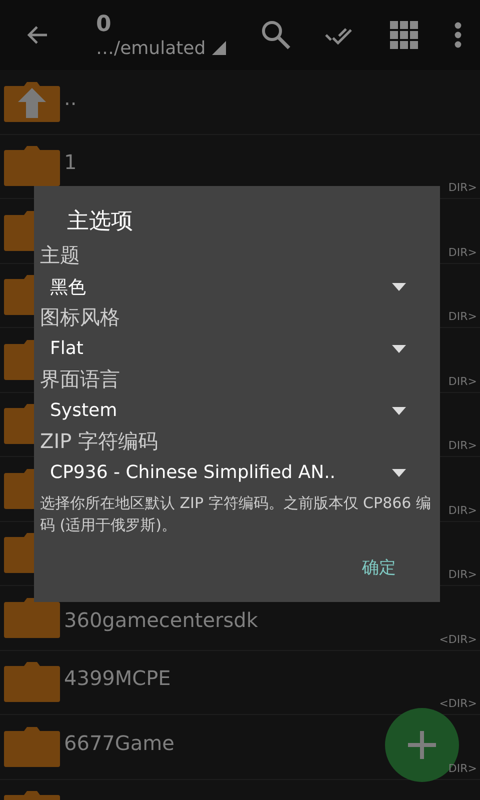 Image resolution: width=480 pixels, height=800 pixels. Describe the element at coordinates (237, 348) in the screenshot. I see `setting-dropdown: Flat` at that location.